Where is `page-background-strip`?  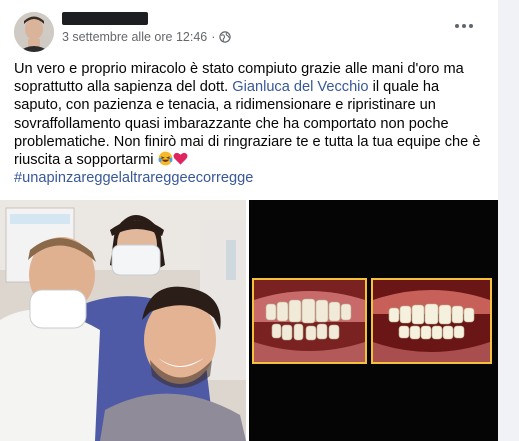 page-background-strip is located at coordinates (508, 220).